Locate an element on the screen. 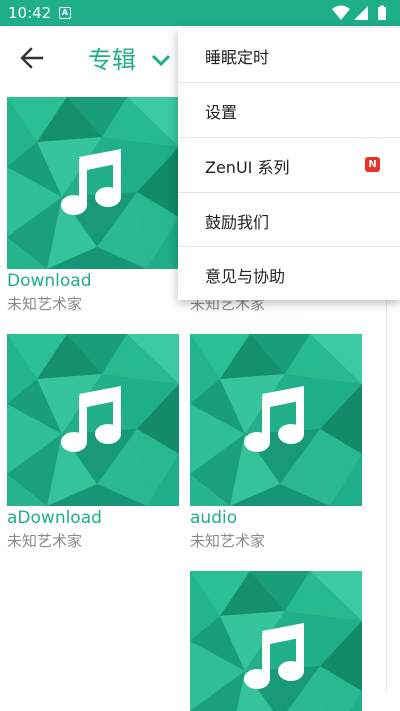  album-name: aDownload is located at coordinates (54, 518).